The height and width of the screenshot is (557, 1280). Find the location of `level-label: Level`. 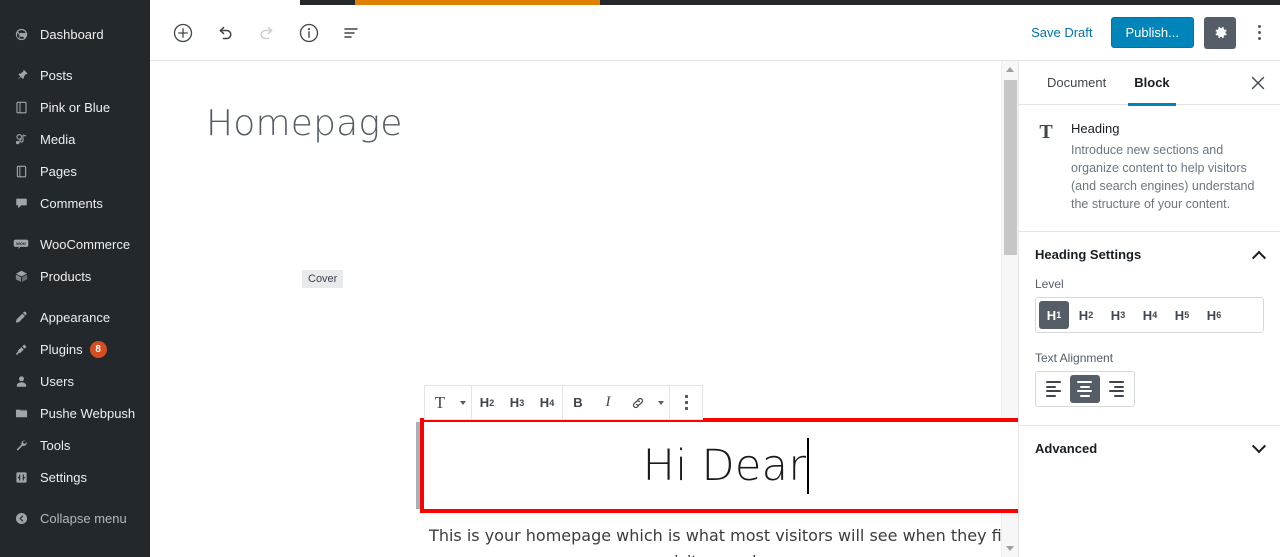

level-label: Level is located at coordinates (1049, 284).